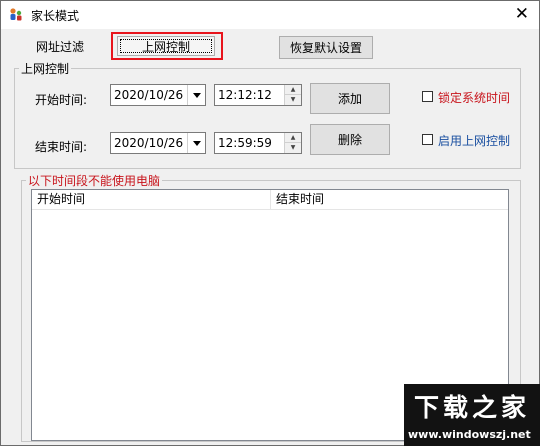 The height and width of the screenshot is (446, 540). I want to click on focus-rect, so click(166, 46).